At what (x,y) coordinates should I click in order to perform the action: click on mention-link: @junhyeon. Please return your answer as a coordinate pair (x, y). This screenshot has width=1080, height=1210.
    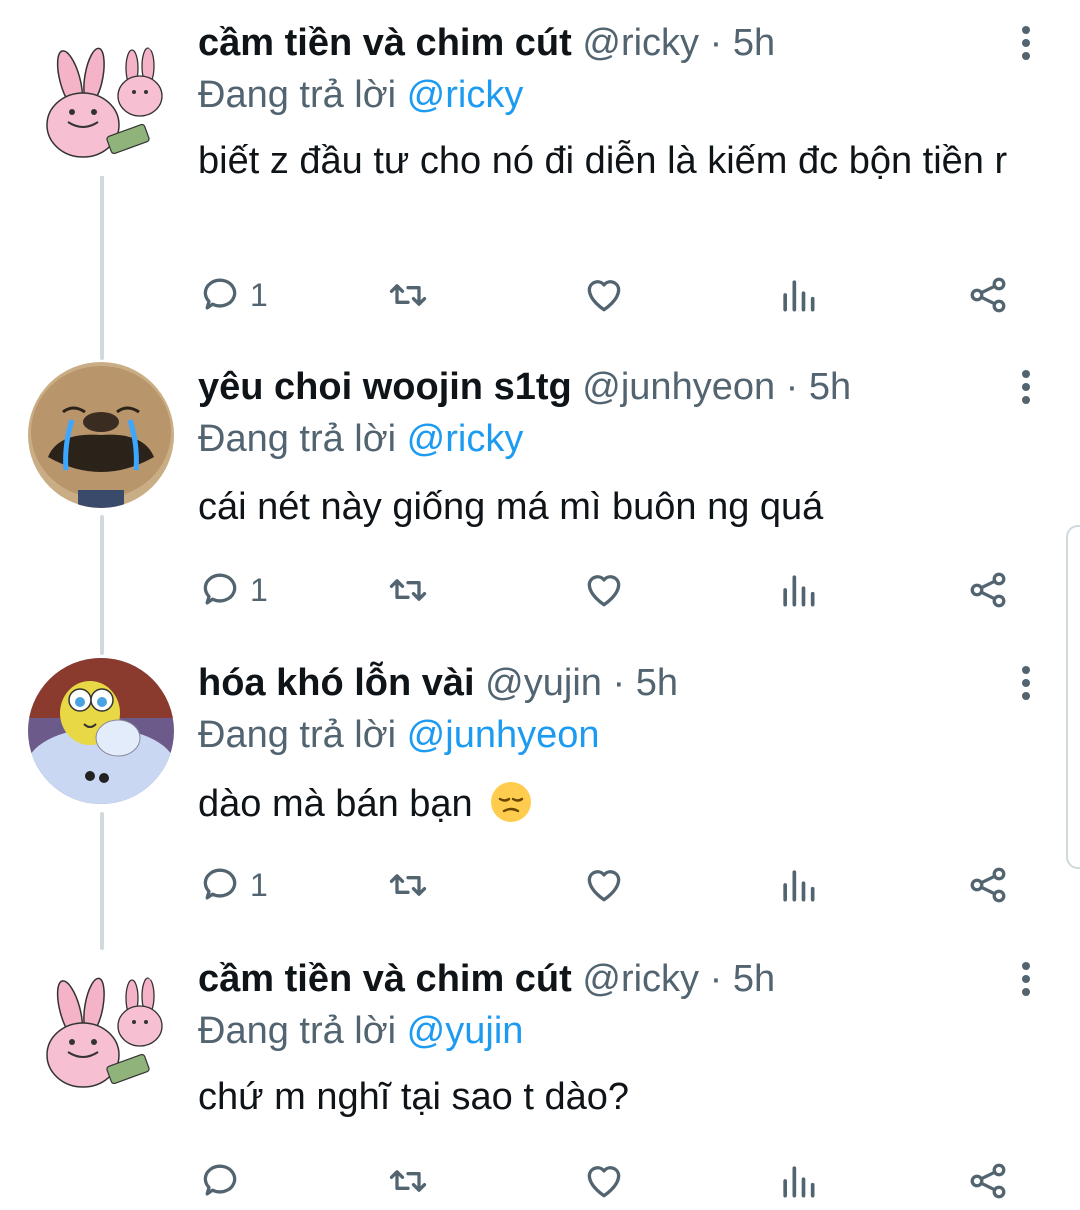
    Looking at the image, I should click on (503, 735).